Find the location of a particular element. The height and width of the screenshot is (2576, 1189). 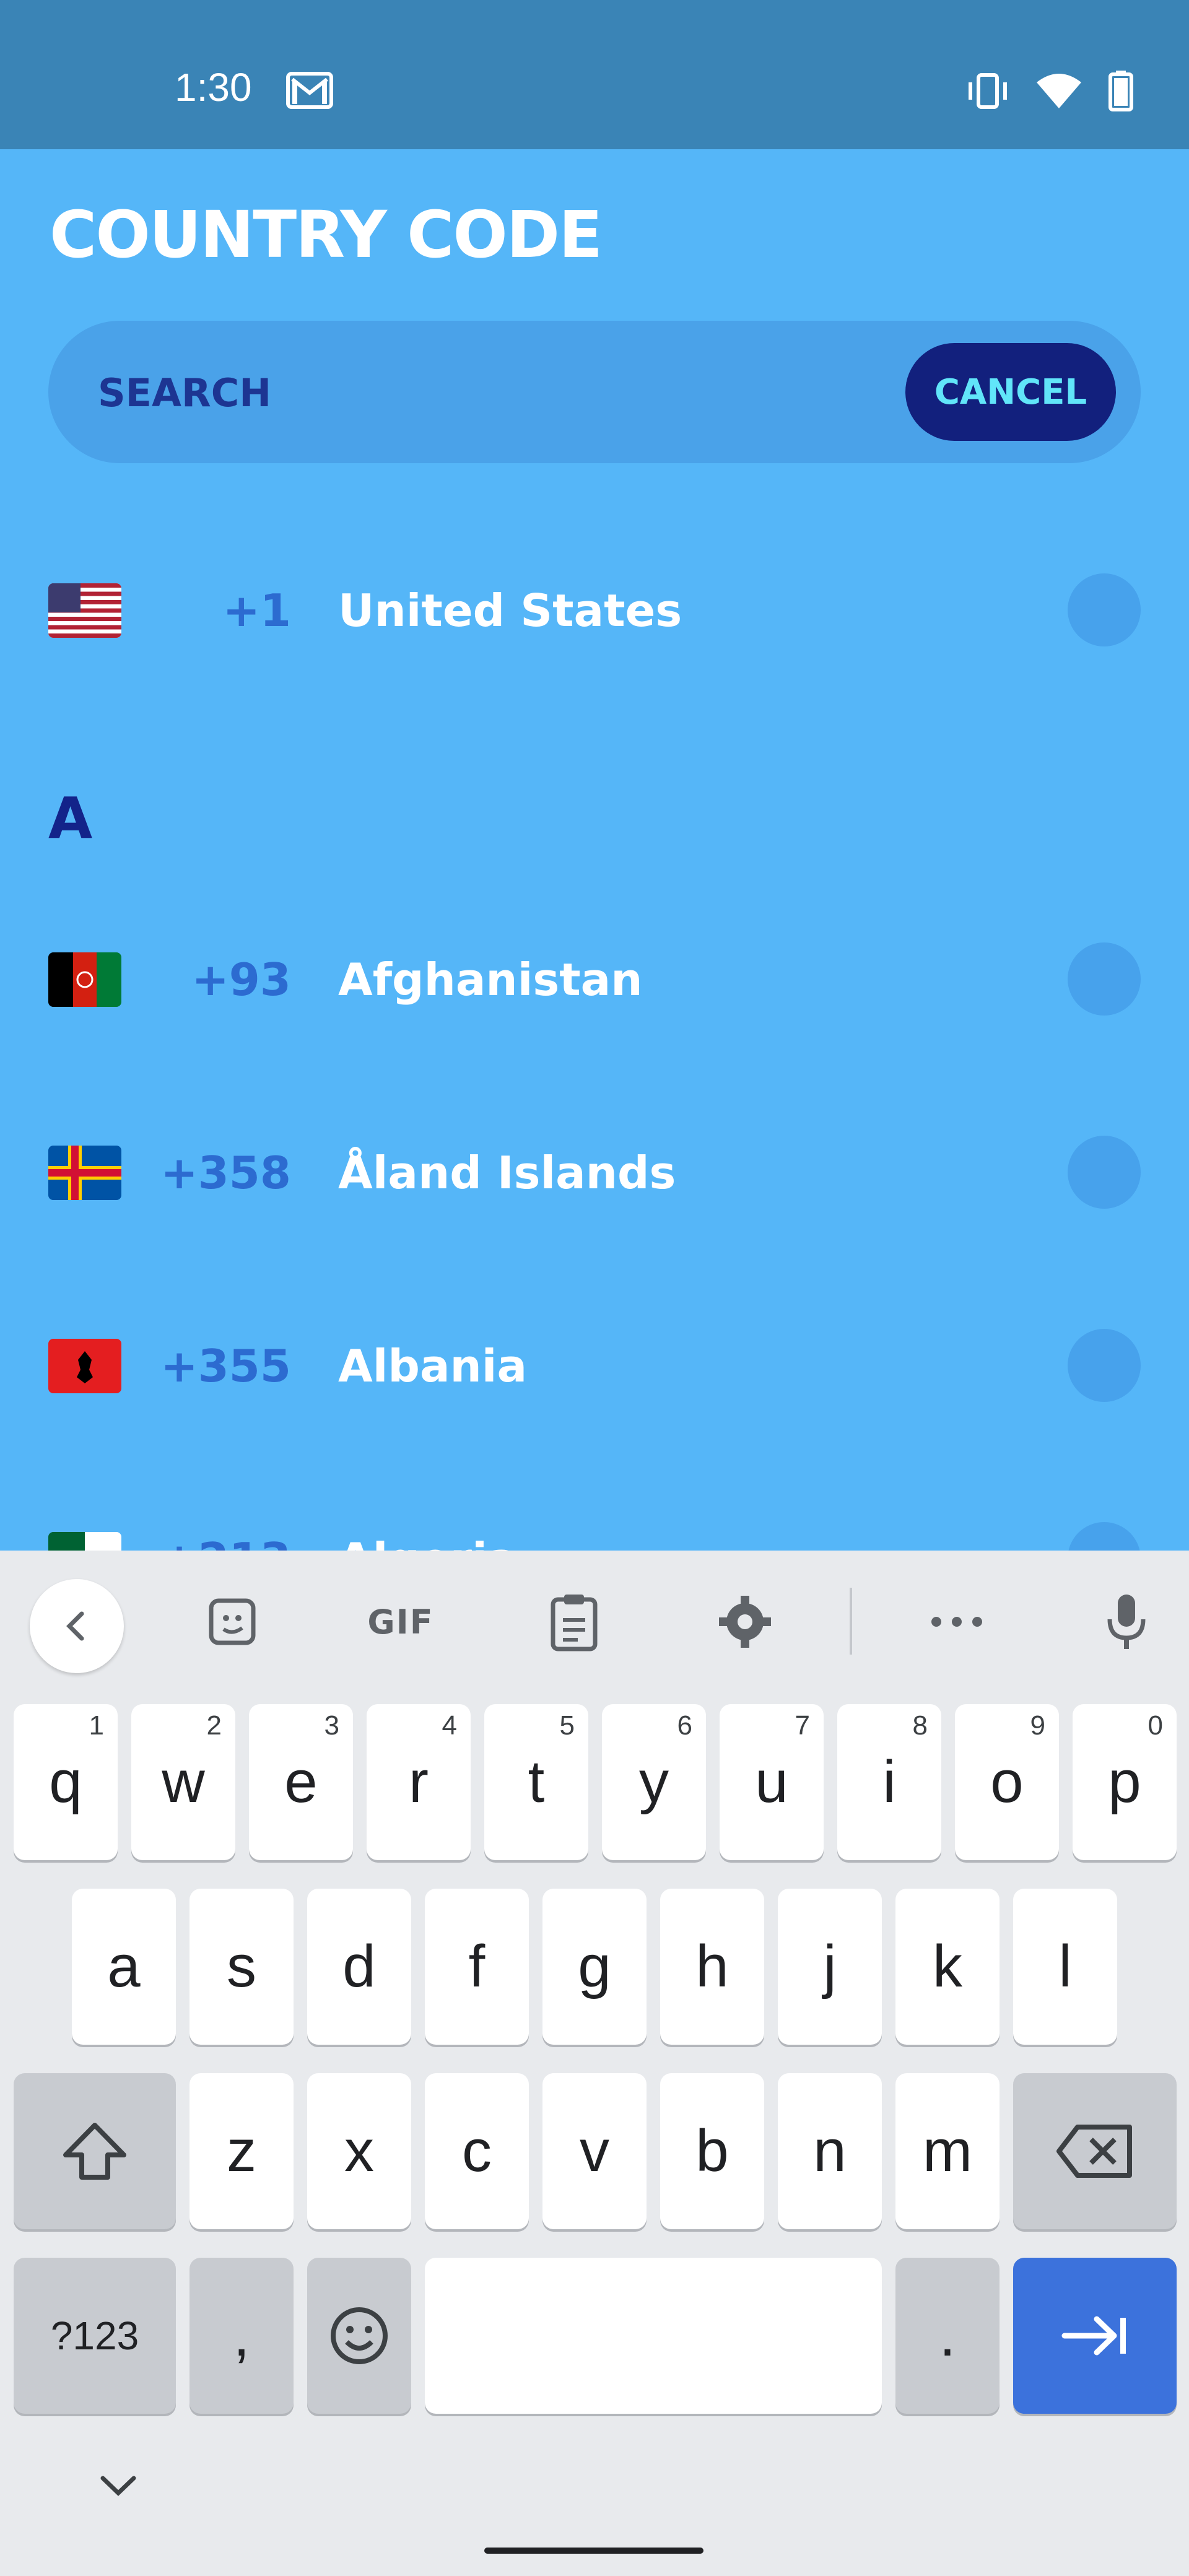

keyboard-toolbar: GIF is located at coordinates (594, 1620).